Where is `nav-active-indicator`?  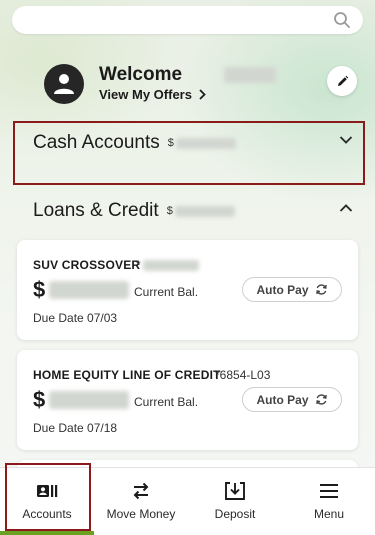
nav-active-indicator is located at coordinates (47, 533).